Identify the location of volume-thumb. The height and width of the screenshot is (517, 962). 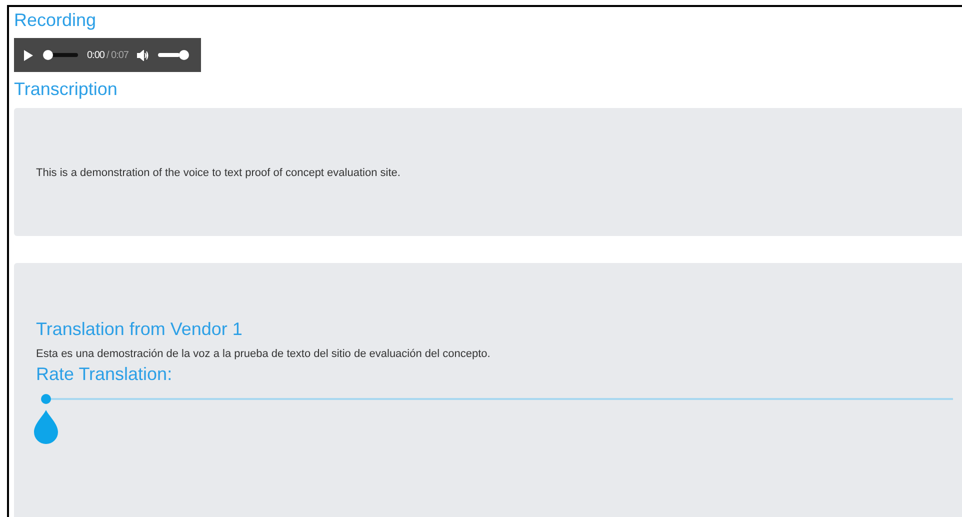
(183, 55).